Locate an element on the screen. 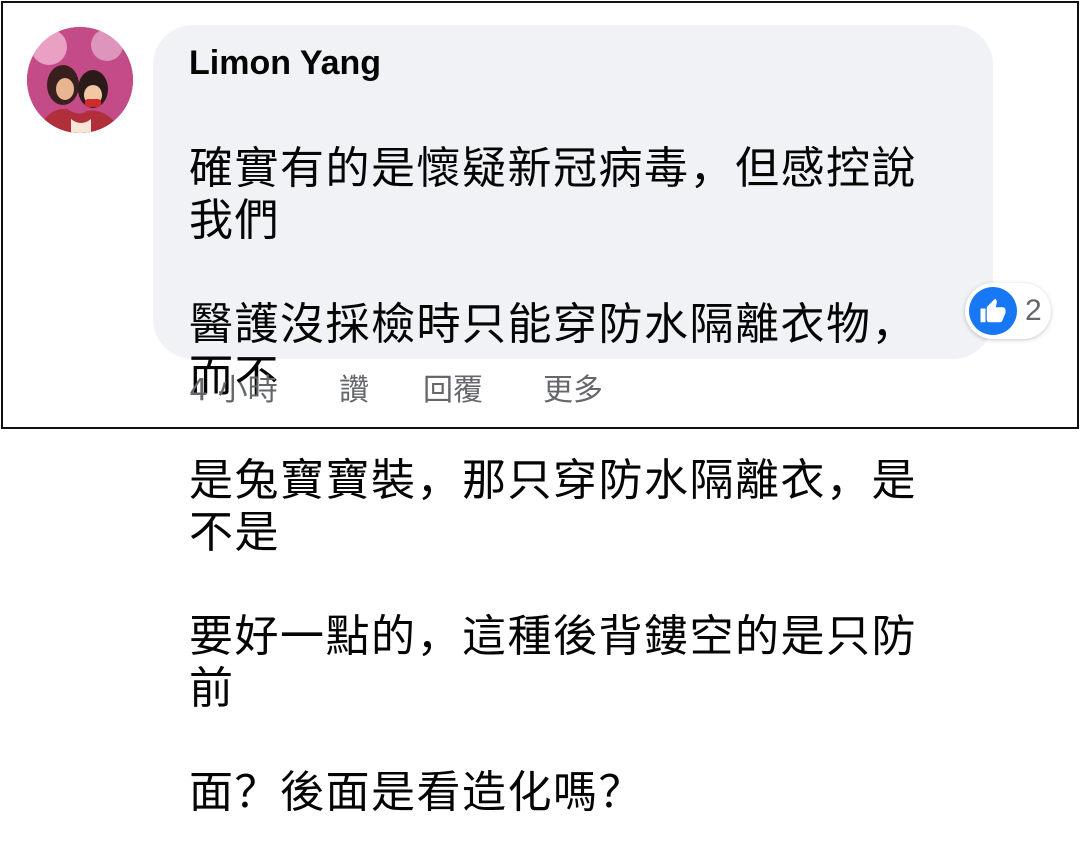  comment-text-line: 確實有的是懷疑新冠病毒，但感控說我們 is located at coordinates (553, 194).